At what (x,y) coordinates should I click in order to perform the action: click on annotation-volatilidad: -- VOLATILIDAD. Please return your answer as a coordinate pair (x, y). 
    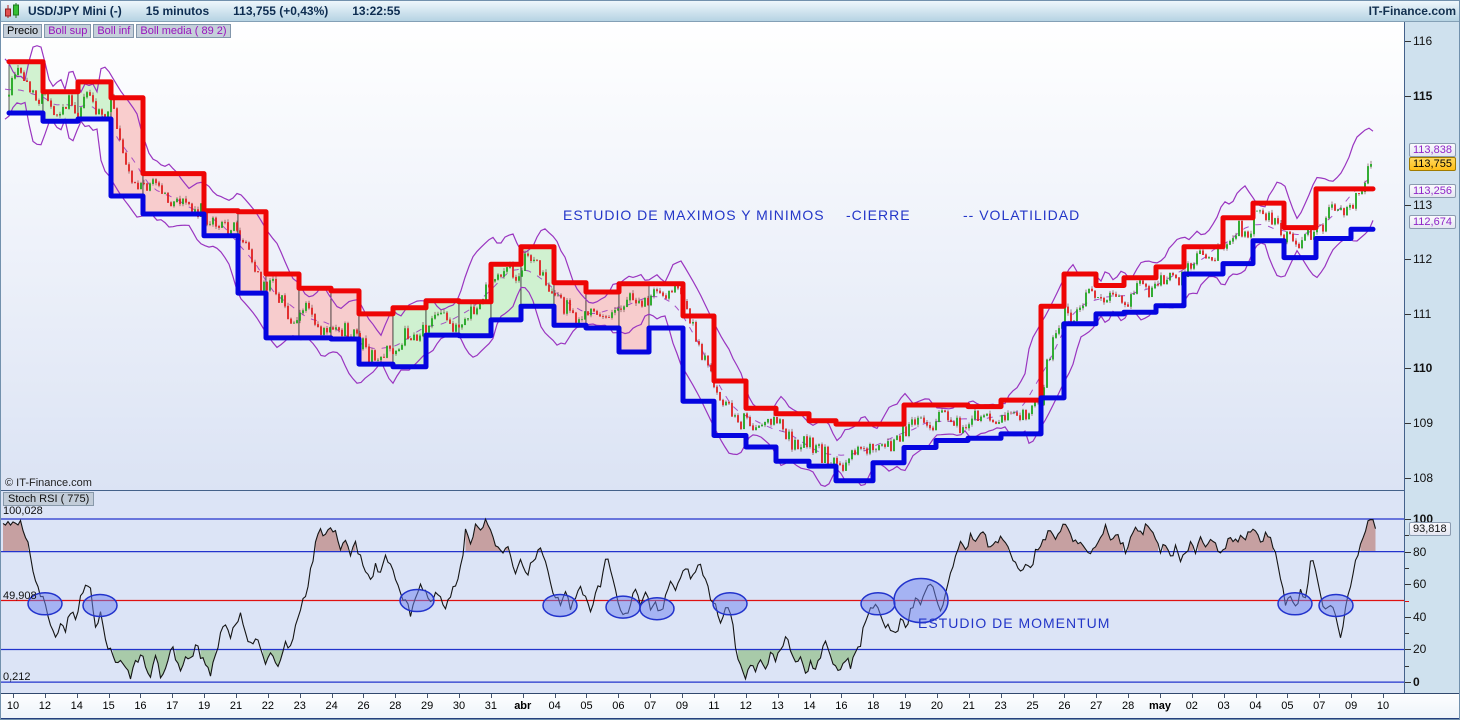
    Looking at the image, I should click on (1022, 215).